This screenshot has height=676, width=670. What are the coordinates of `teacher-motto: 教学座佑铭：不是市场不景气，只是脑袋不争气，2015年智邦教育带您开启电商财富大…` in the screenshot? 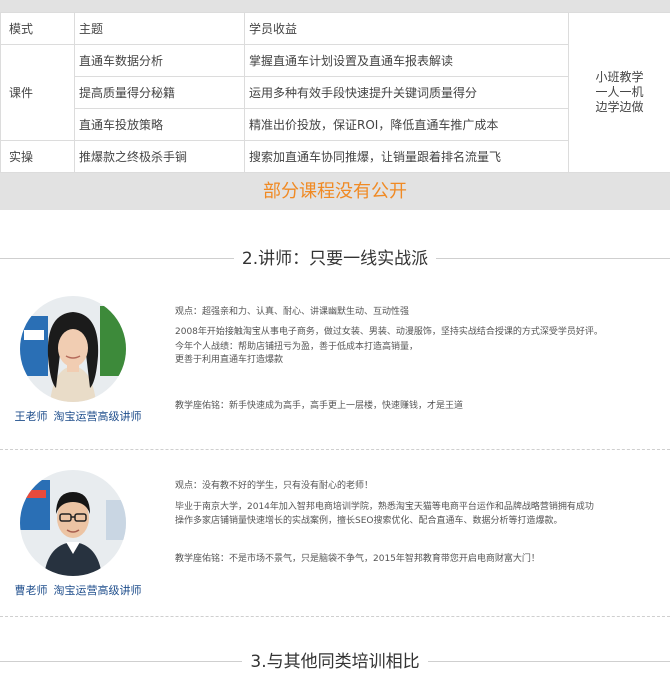 It's located at (357, 559).